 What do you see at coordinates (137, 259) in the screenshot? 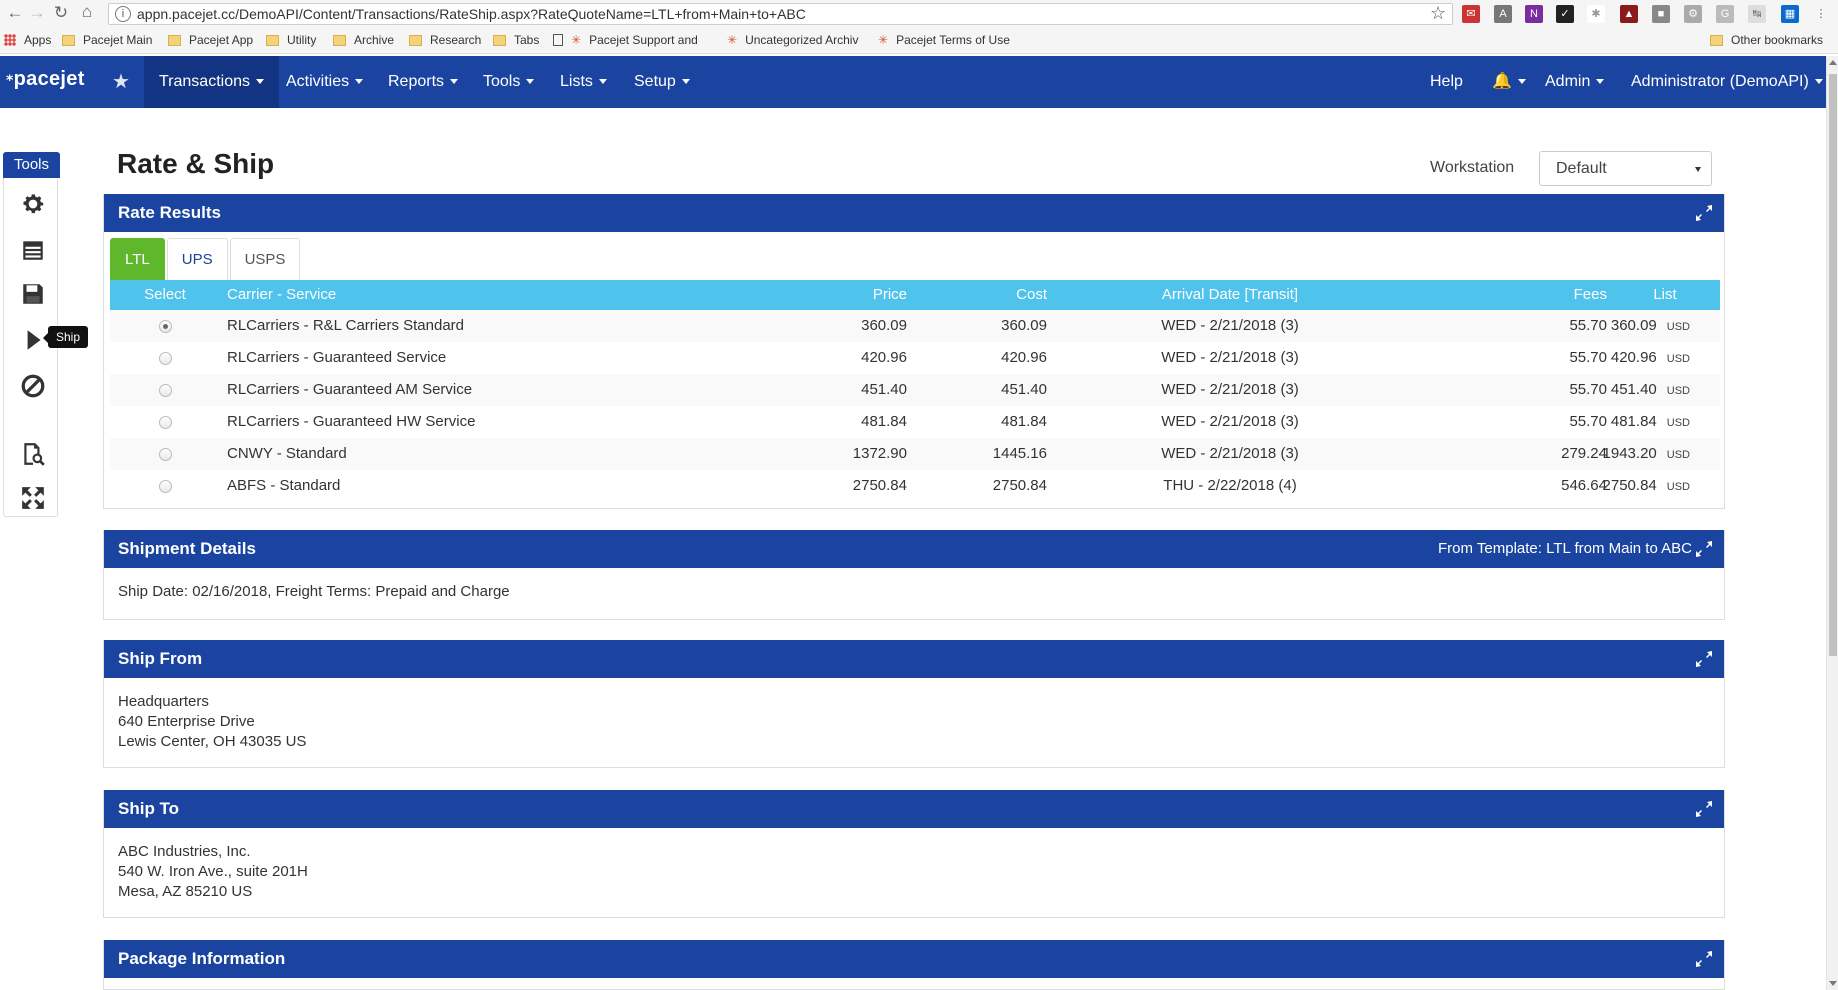
I see `tab-ltl: LTL` at bounding box center [137, 259].